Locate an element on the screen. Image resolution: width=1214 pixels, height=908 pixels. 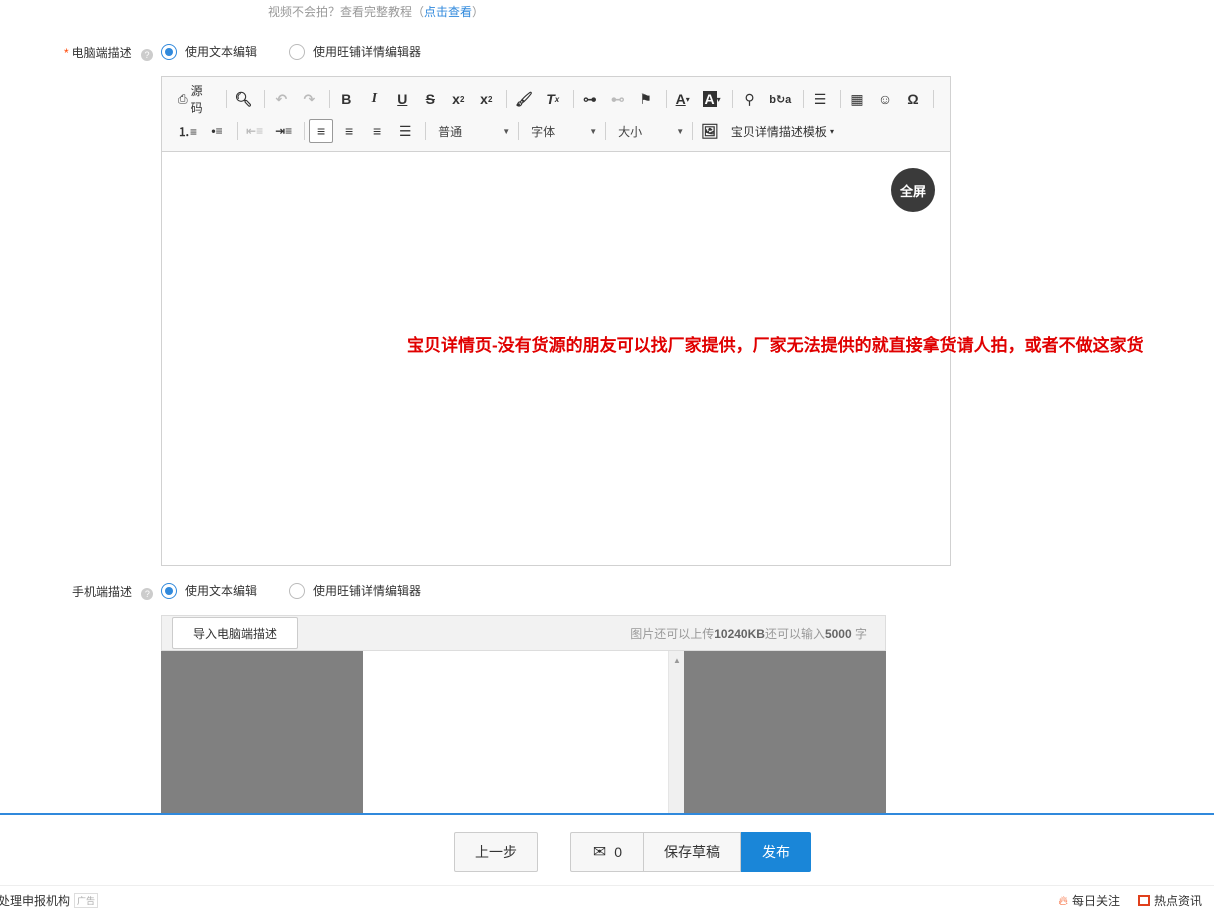
undo-icon: ↶ is located at coordinates (281, 99).